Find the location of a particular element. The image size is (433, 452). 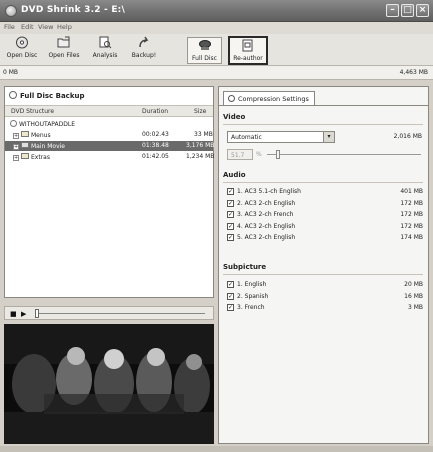

stop-icon: ■ is located at coordinates (13, 314).